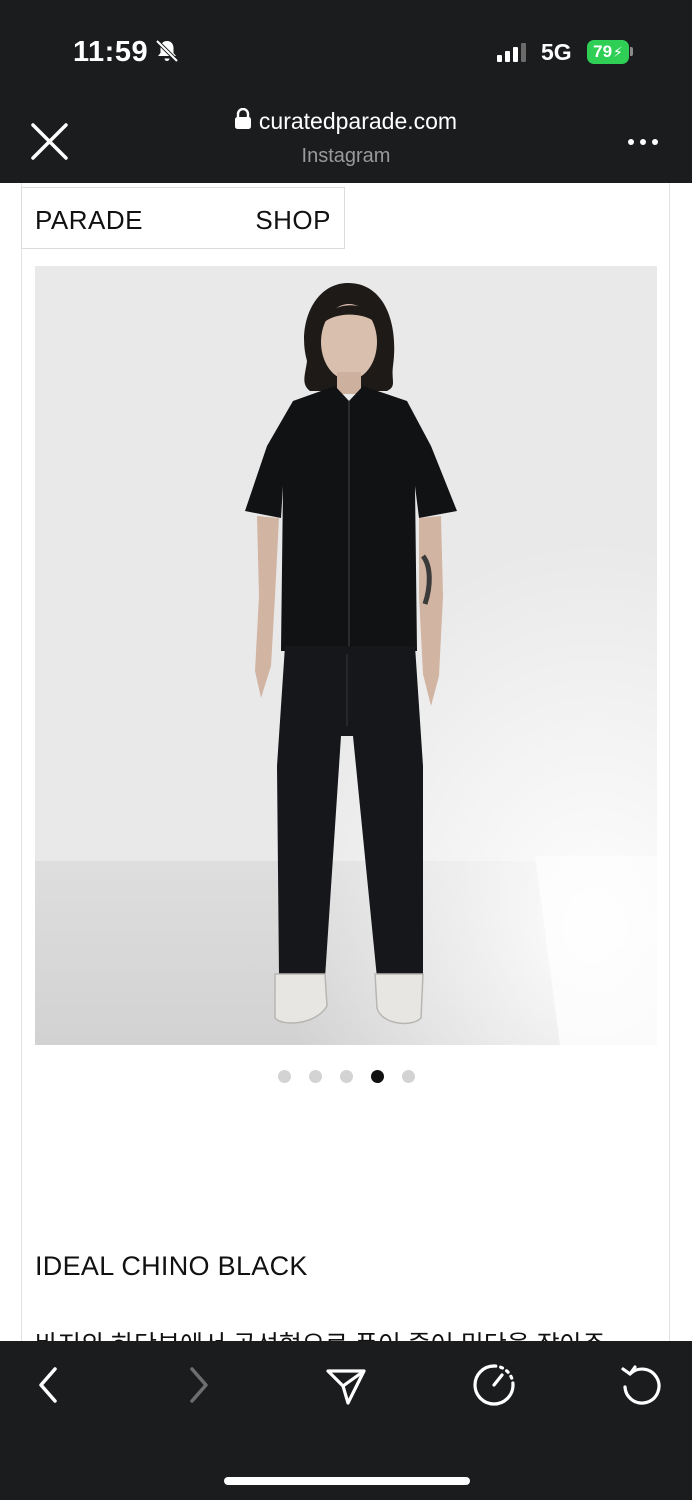 The width and height of the screenshot is (692, 1500). I want to click on more-icon, so click(643, 142).